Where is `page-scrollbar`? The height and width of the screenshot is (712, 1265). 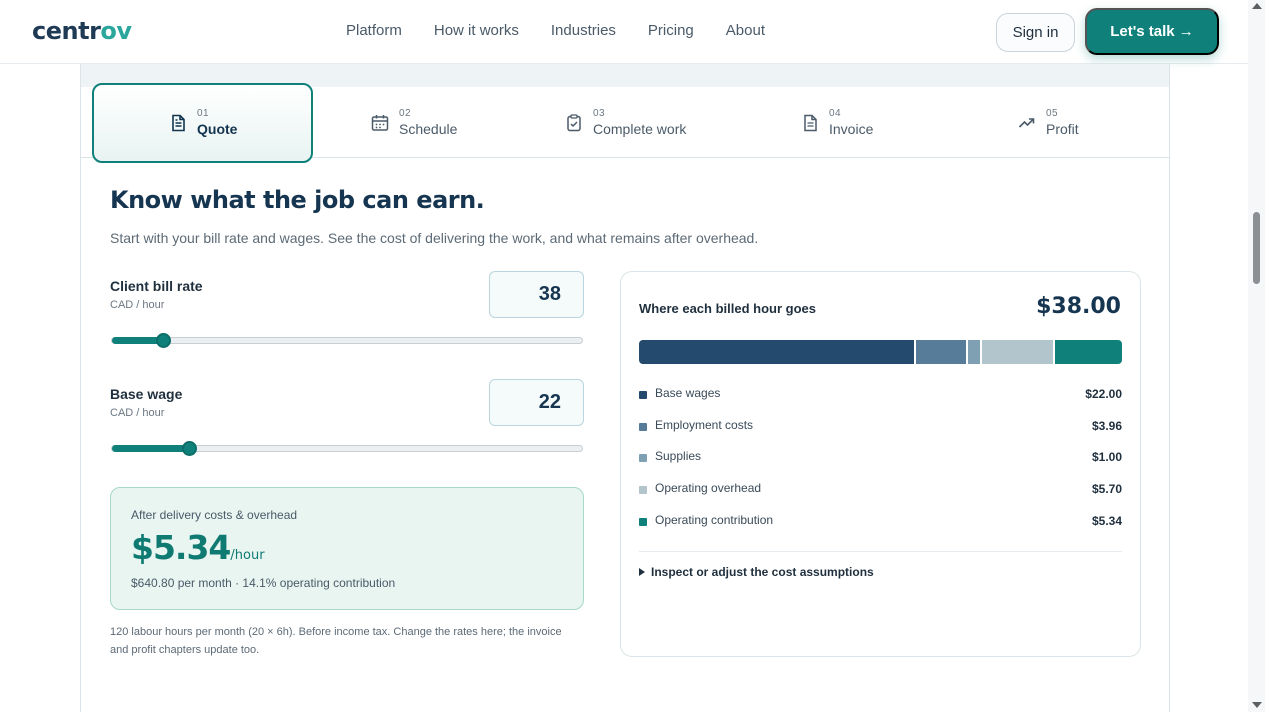 page-scrollbar is located at coordinates (1256, 356).